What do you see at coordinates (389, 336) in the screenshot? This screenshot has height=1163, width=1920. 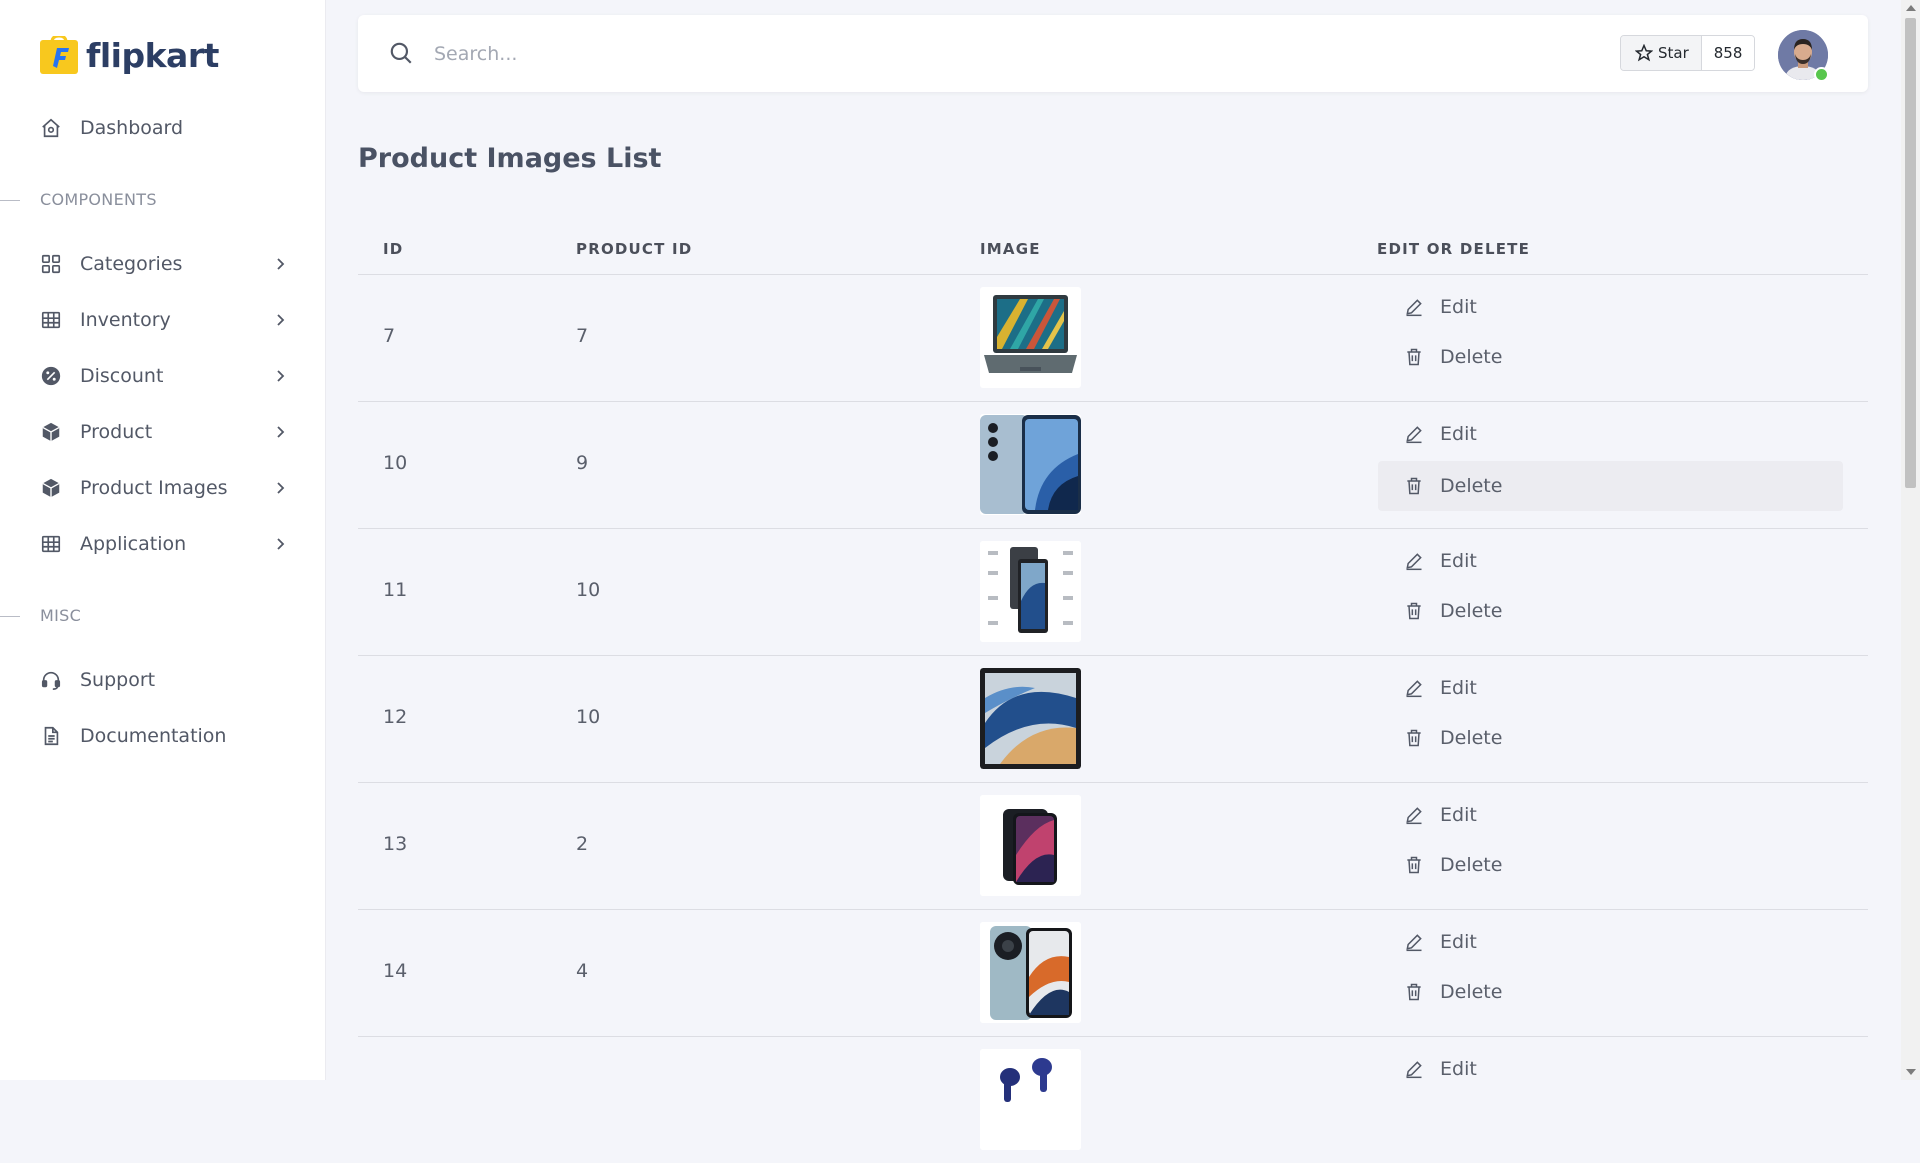 I see `cell-id: 7` at bounding box center [389, 336].